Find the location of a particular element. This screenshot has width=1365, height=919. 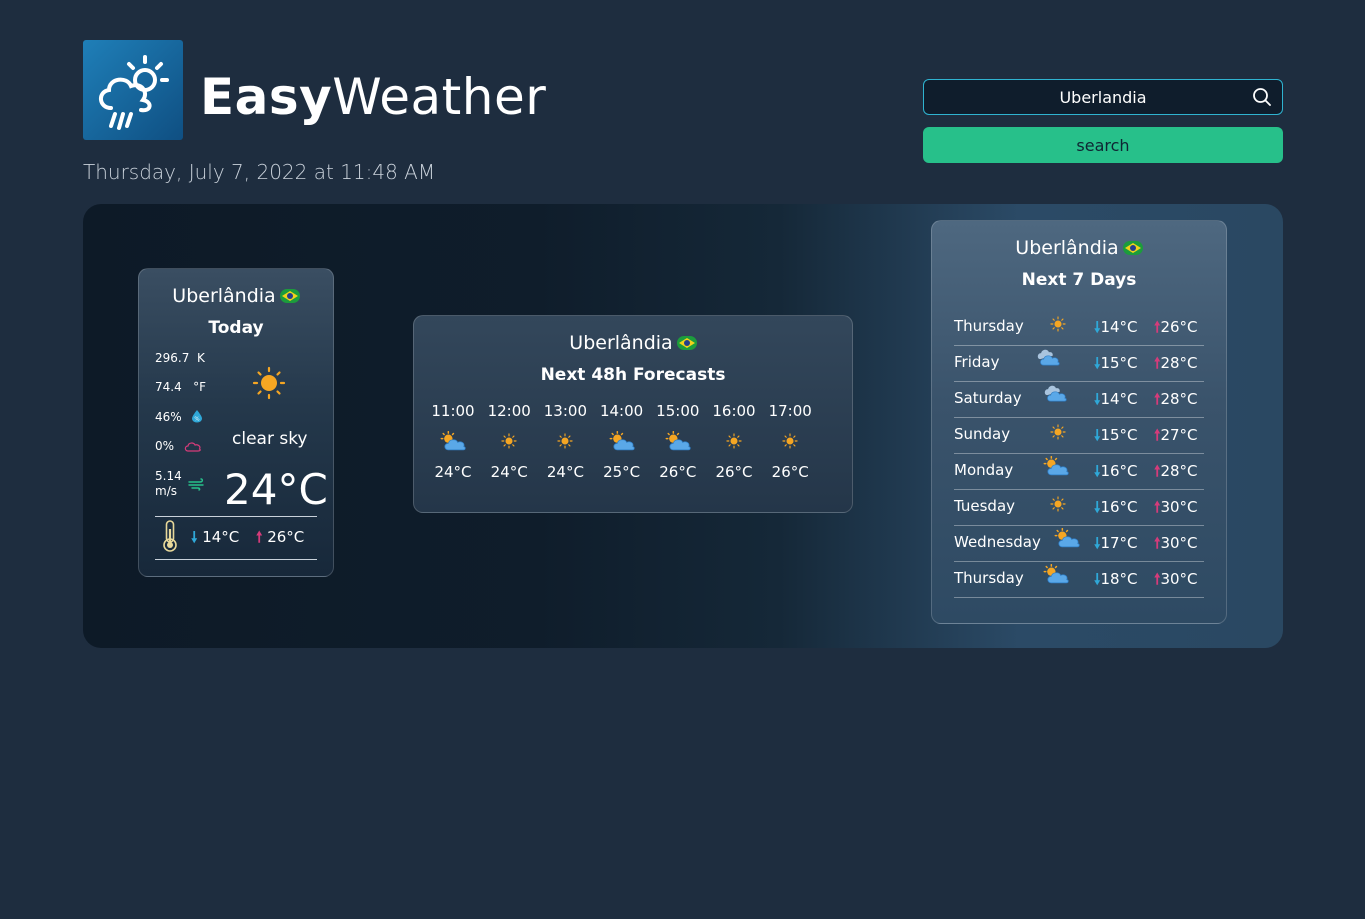

week-heading: Next 7 Days is located at coordinates (1079, 280).